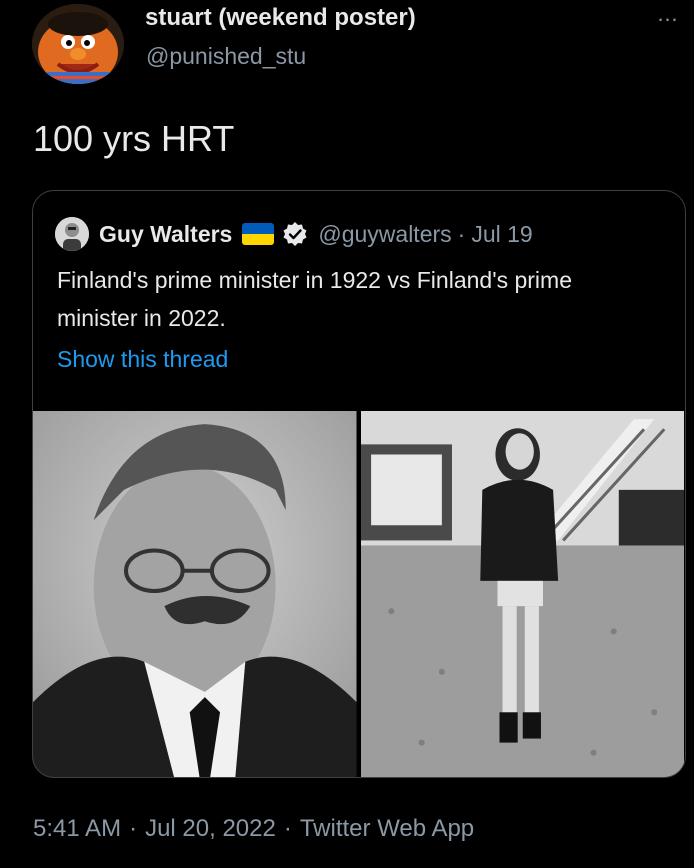  Describe the element at coordinates (501, 234) in the screenshot. I see `quoted-tweet-date: Jul 19` at that location.